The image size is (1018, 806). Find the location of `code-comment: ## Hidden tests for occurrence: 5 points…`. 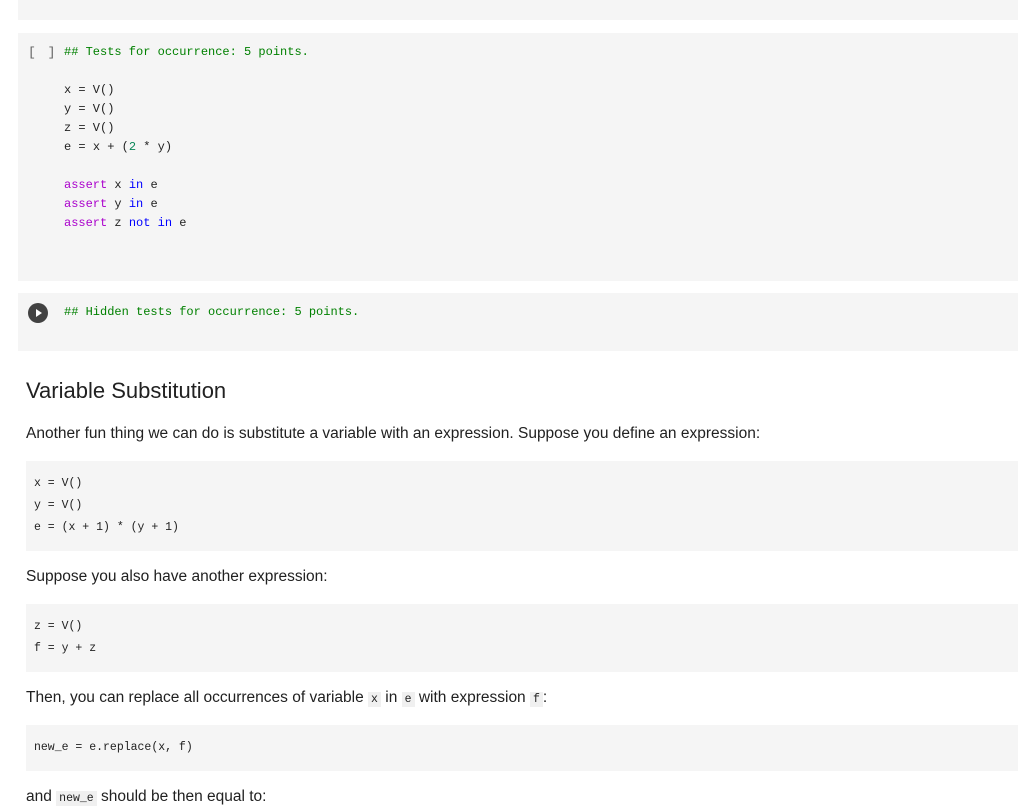

code-comment: ## Hidden tests for occurrence: 5 points… is located at coordinates (211, 312).